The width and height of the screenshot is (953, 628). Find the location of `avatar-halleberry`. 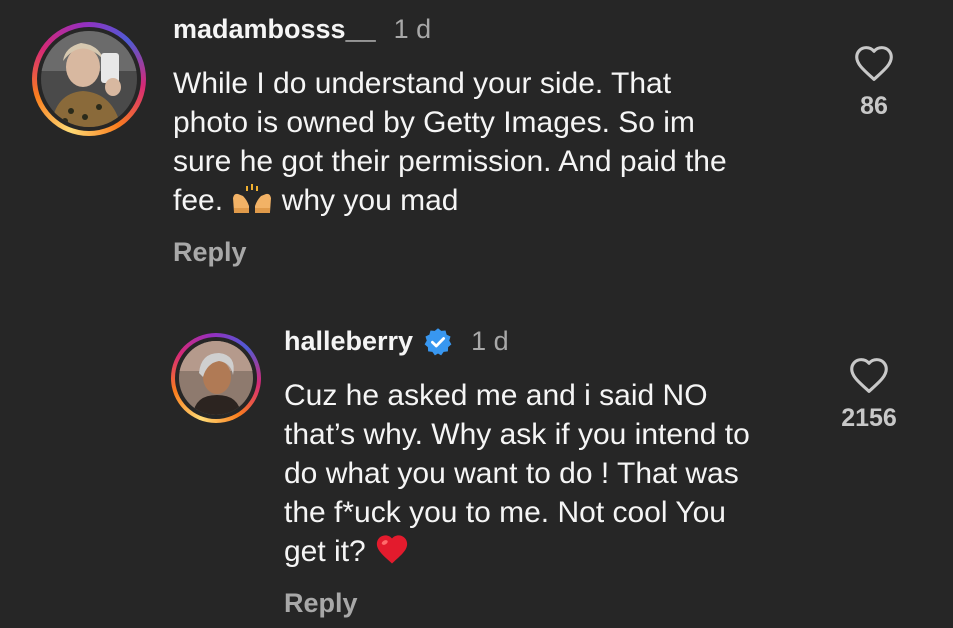

avatar-halleberry is located at coordinates (216, 378).